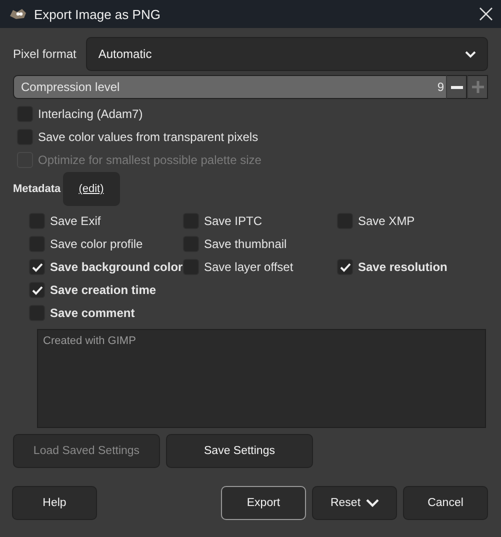 The image size is (501, 537). Describe the element at coordinates (150, 160) in the screenshot. I see `checkbox-label: Optimize for smallest possible palette size` at that location.